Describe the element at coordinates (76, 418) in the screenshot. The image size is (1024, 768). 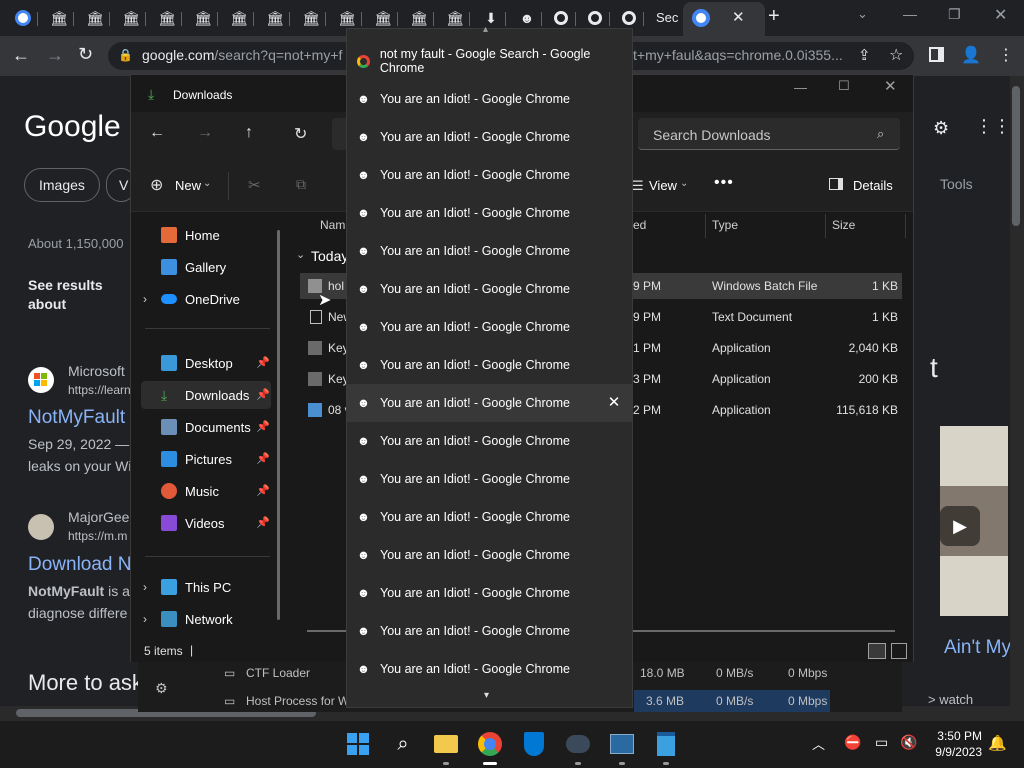
I see `result1-title-link: NotMyFault` at that location.